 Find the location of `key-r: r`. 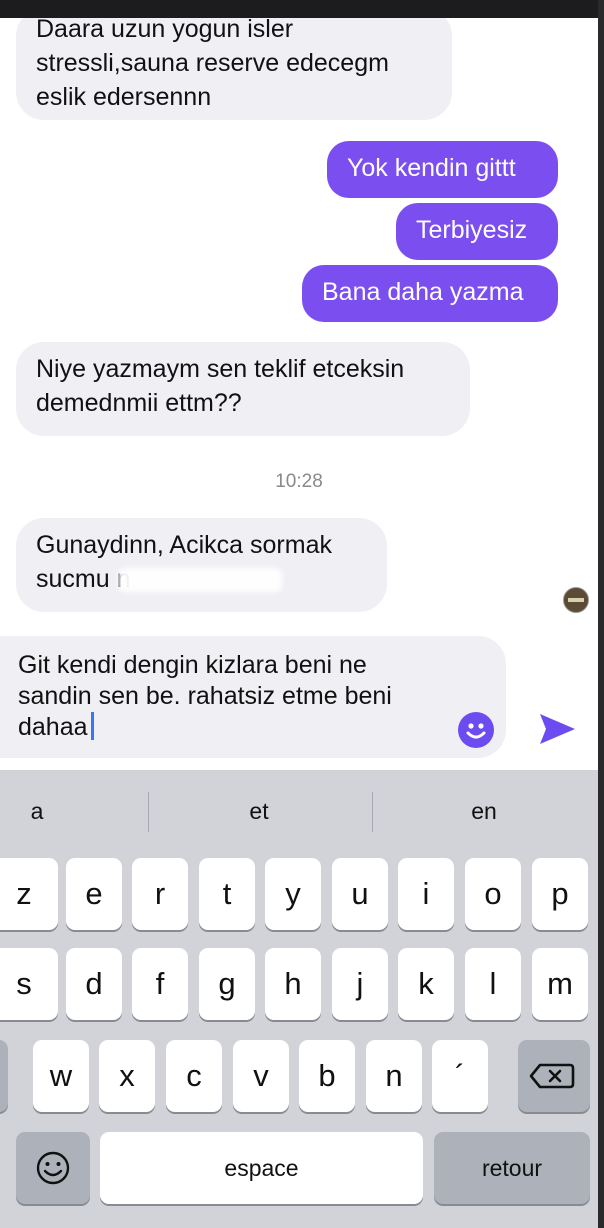

key-r: r is located at coordinates (160, 894).